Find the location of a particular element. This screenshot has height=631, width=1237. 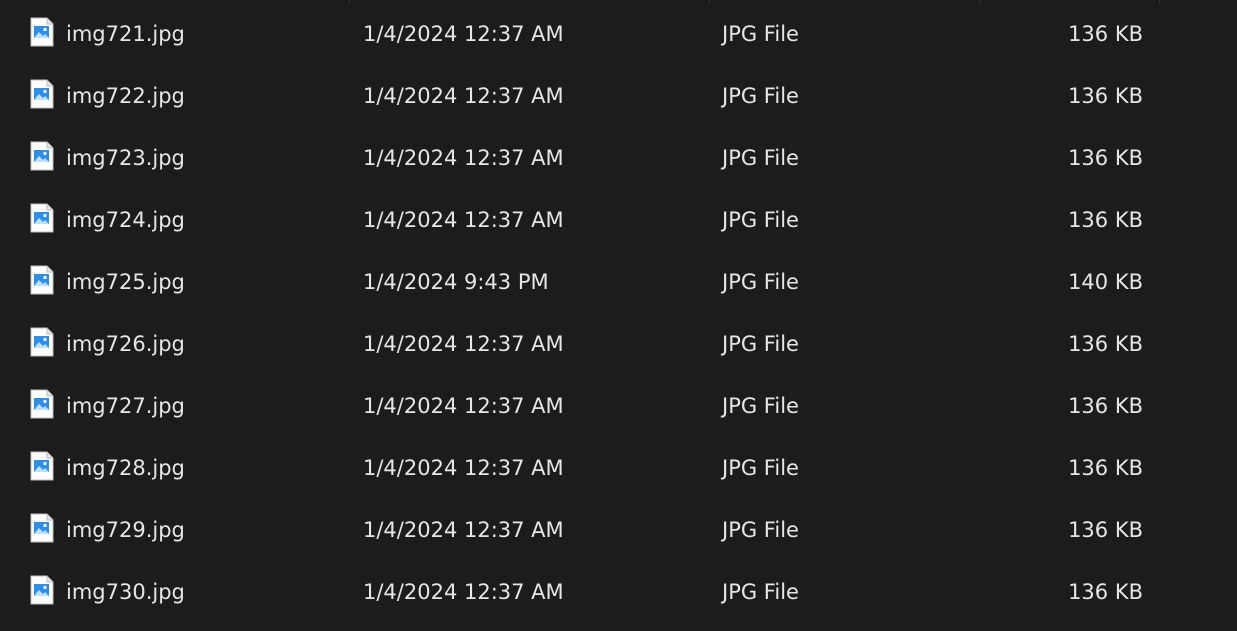

file-name: img723.jpg is located at coordinates (125, 158).